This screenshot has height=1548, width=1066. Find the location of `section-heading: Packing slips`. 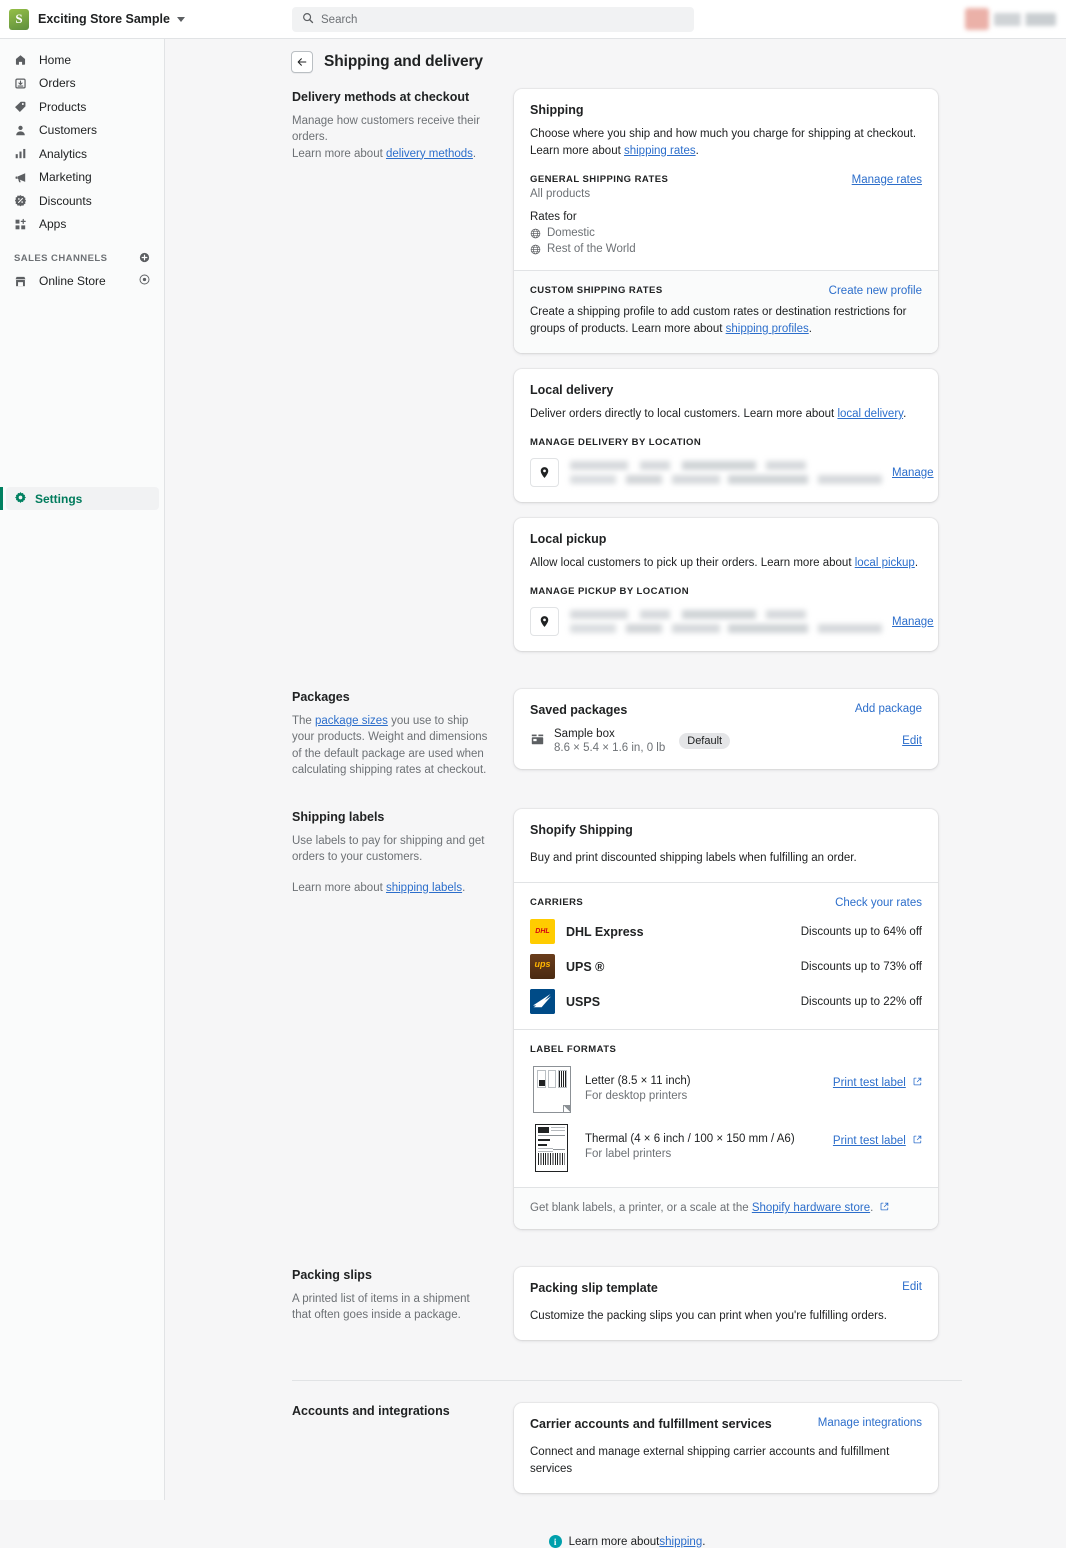

section-heading: Packing slips is located at coordinates (332, 1275).